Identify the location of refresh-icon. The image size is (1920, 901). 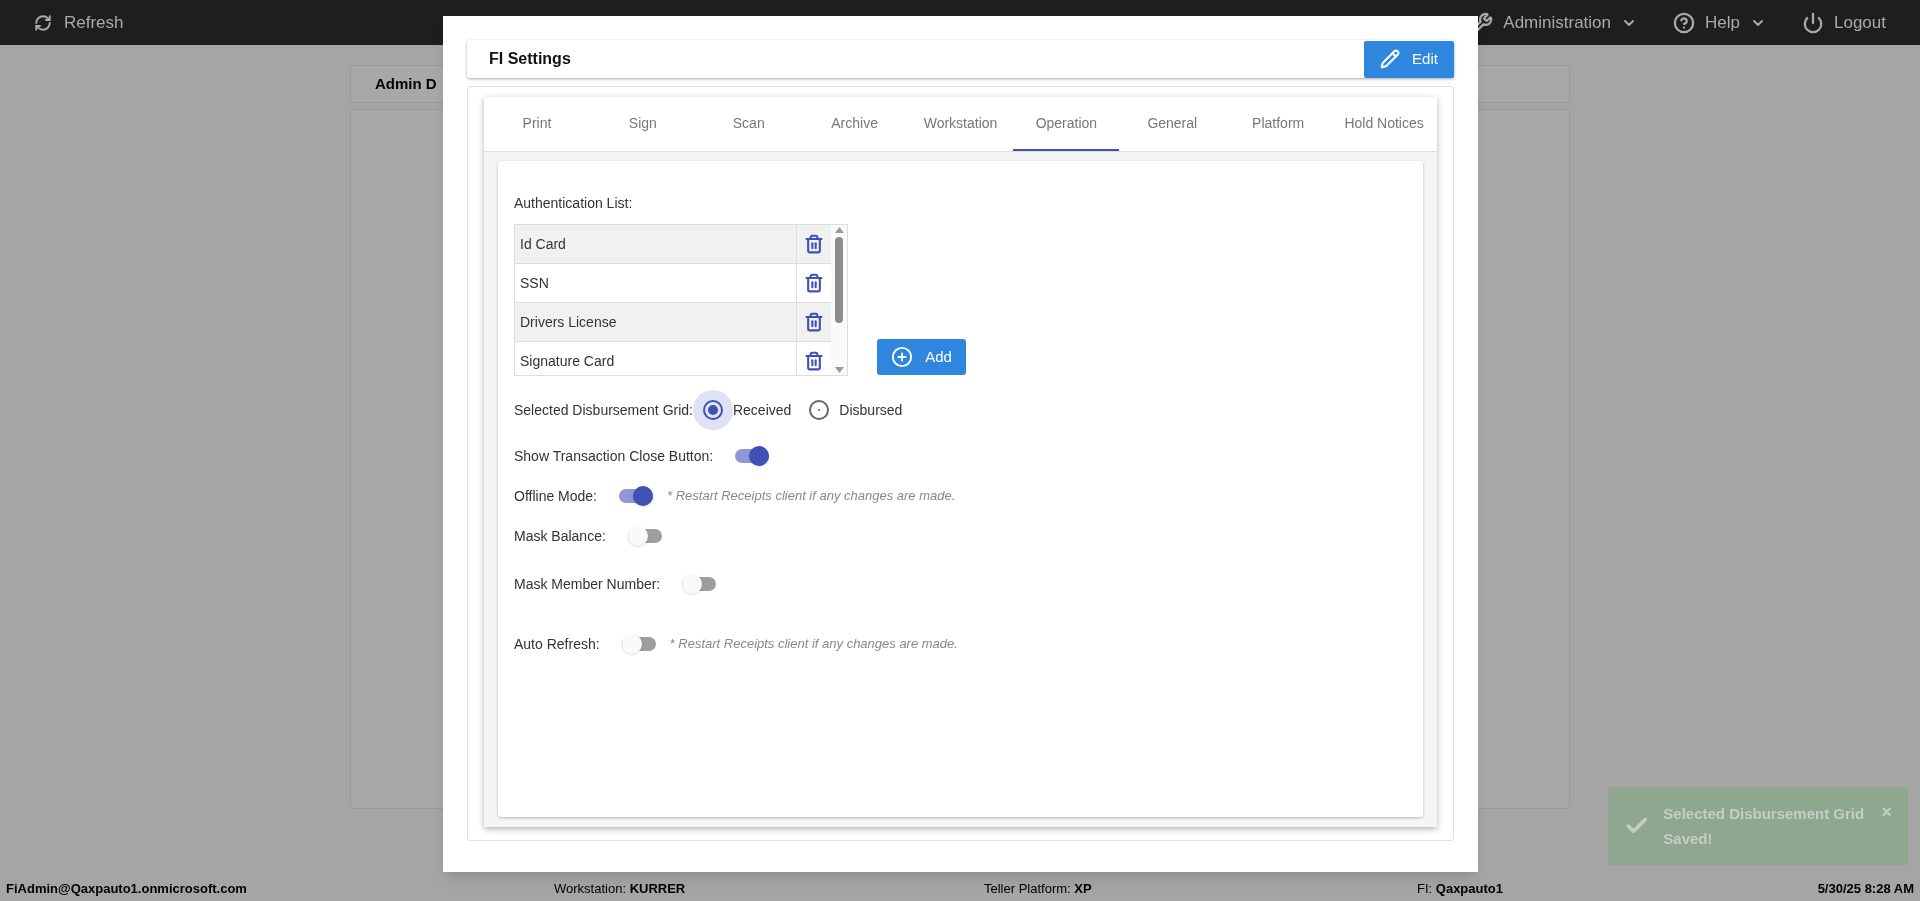
(43, 22).